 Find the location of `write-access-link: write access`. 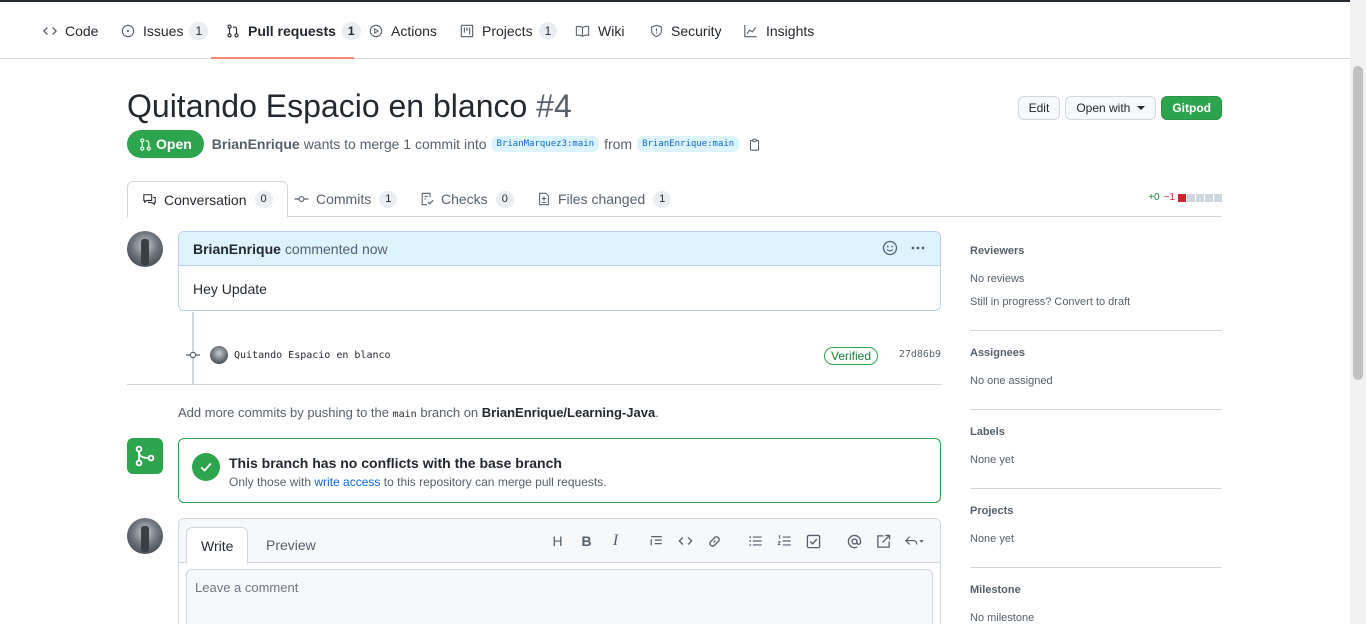

write-access-link: write access is located at coordinates (347, 482).